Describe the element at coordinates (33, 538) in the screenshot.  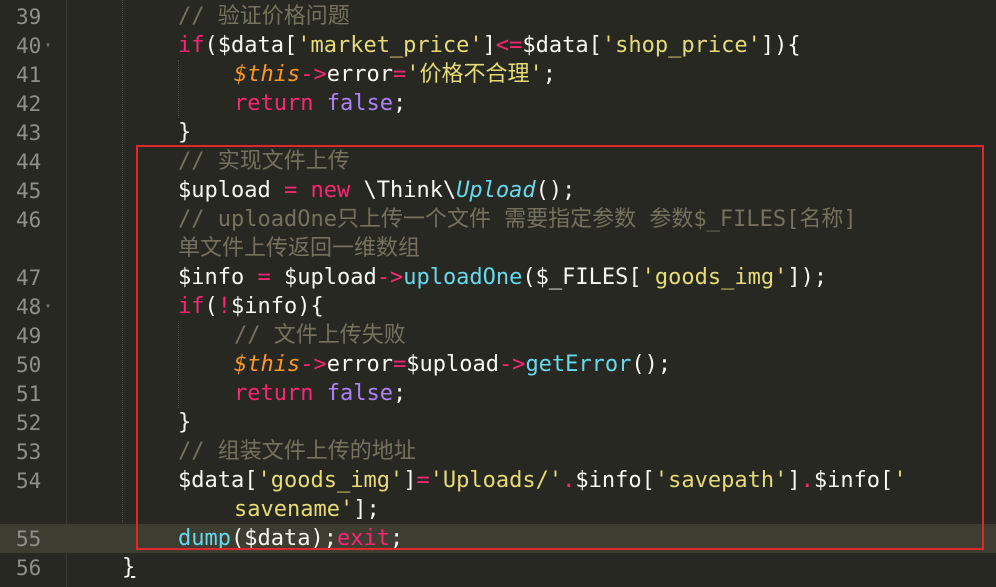
I see `gutter-row-current: 55` at that location.